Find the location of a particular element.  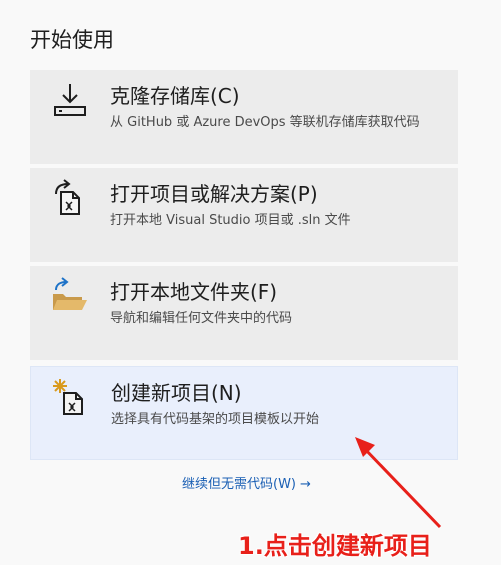

new-project-icon is located at coordinates (68, 397).